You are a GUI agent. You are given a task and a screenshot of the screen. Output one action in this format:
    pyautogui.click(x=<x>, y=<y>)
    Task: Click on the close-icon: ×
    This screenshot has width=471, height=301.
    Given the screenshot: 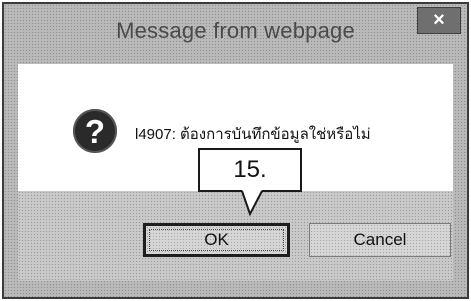 What is the action you would take?
    pyautogui.click(x=439, y=20)
    